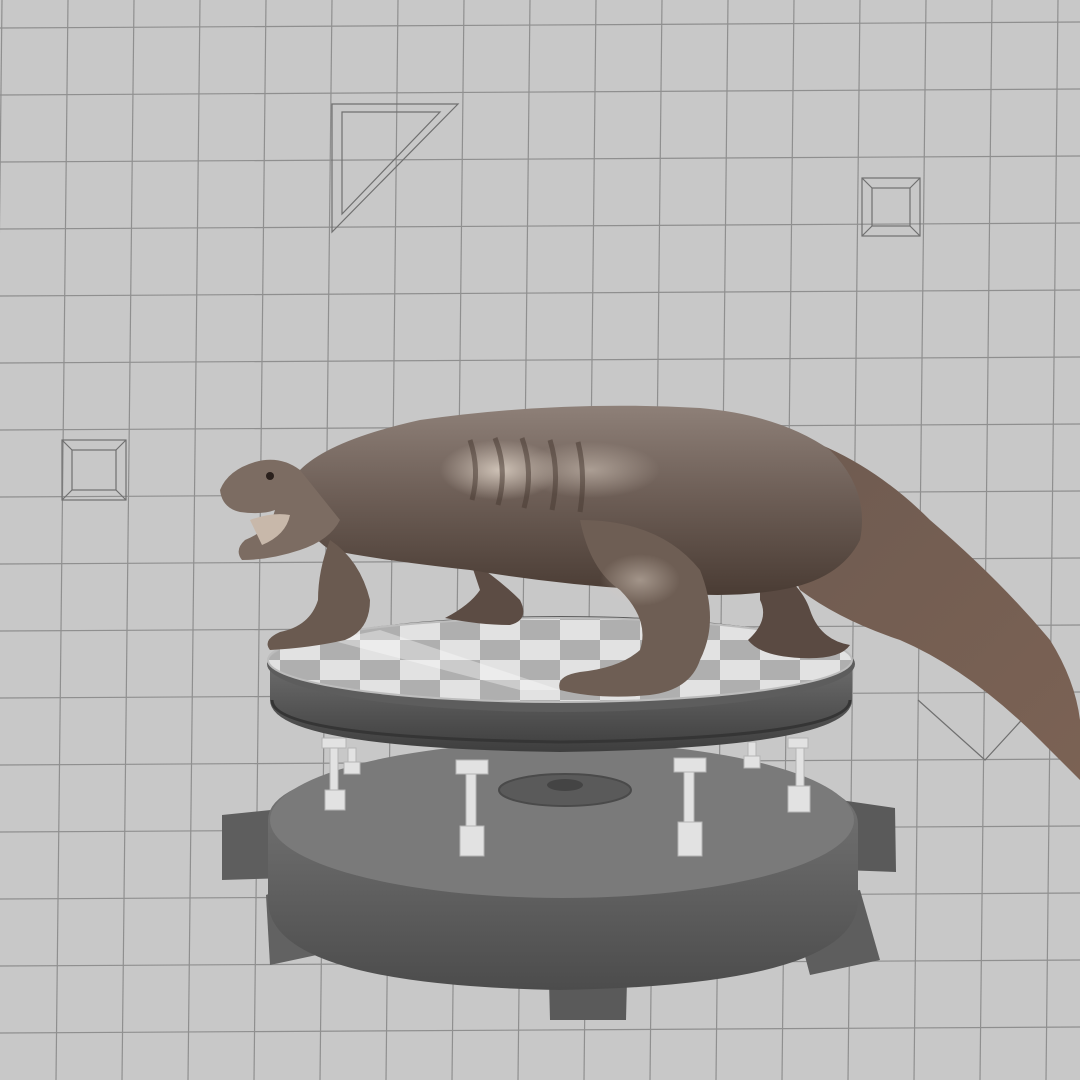 The height and width of the screenshot is (1080, 1080). I want to click on eye, so click(270, 476).